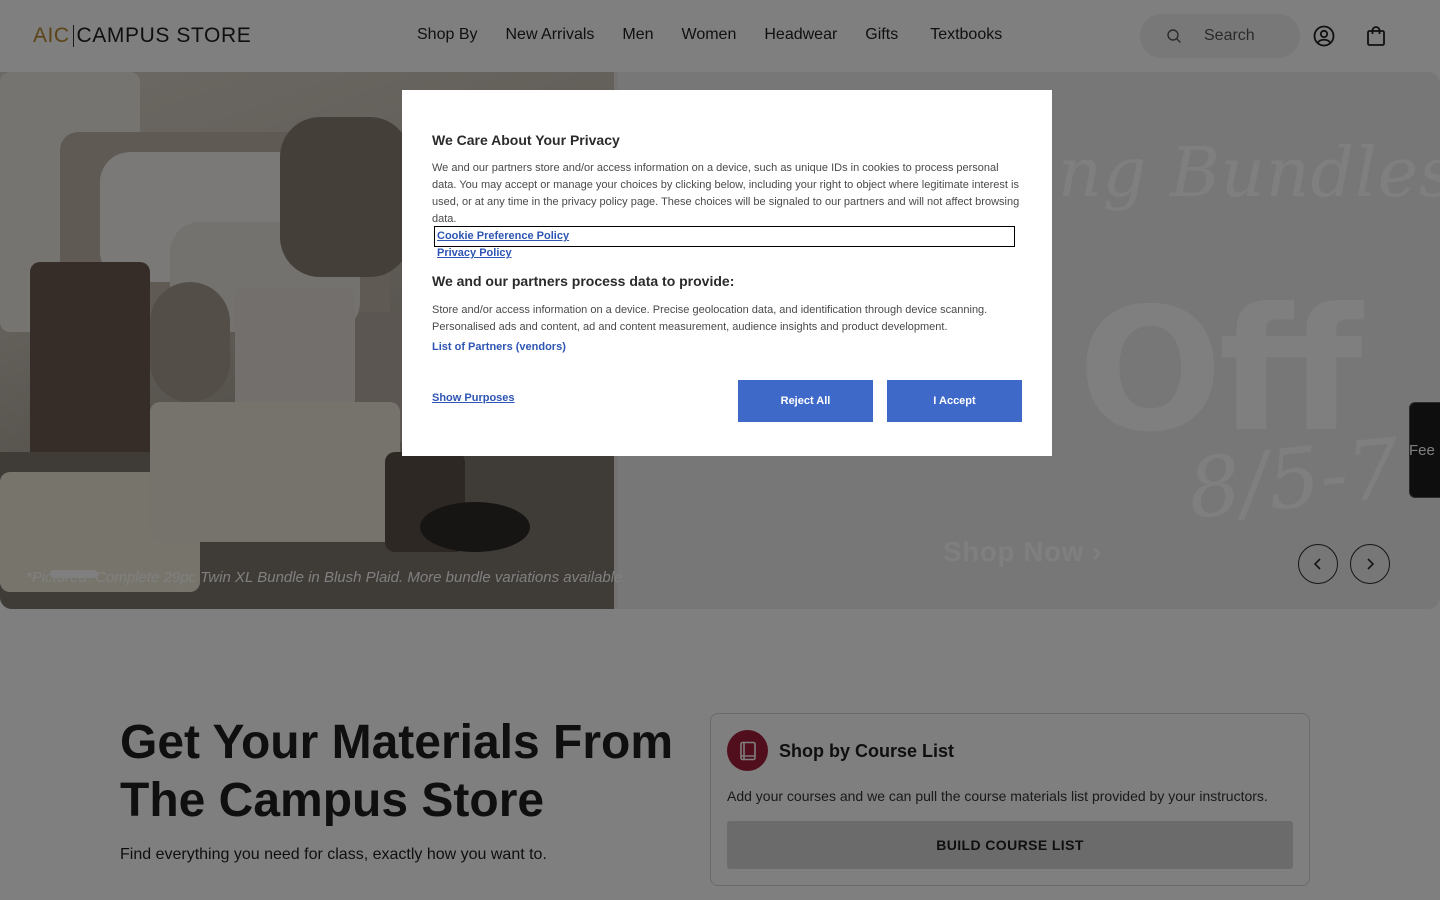  I want to click on privacy-modal-title: We Care About Your Privacy, so click(526, 140).